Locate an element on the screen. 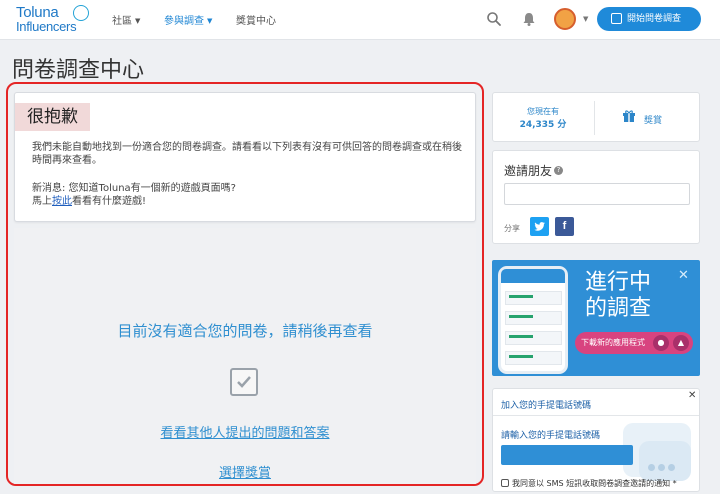 This screenshot has height=494, width=720. twitter-share-icon is located at coordinates (539, 226).